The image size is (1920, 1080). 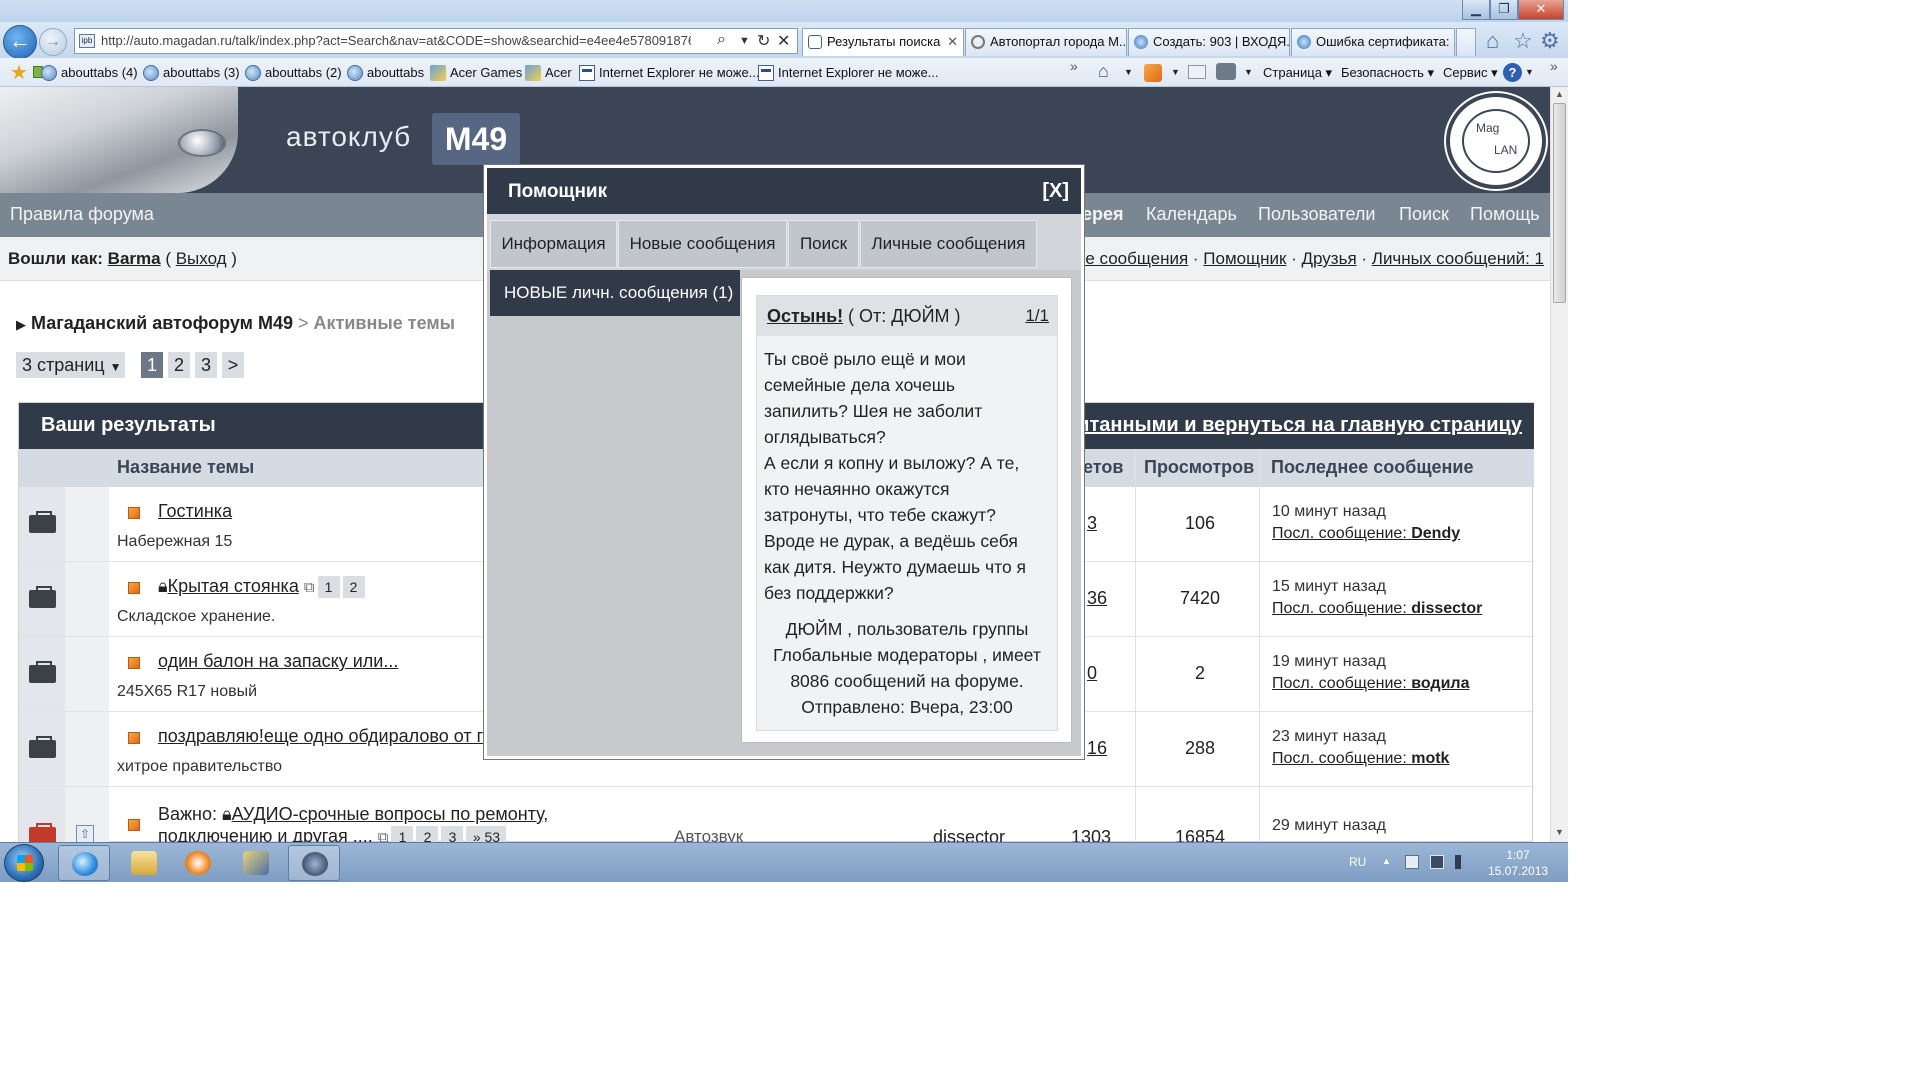 I want to click on taskbar-app, so click(x=256, y=863).